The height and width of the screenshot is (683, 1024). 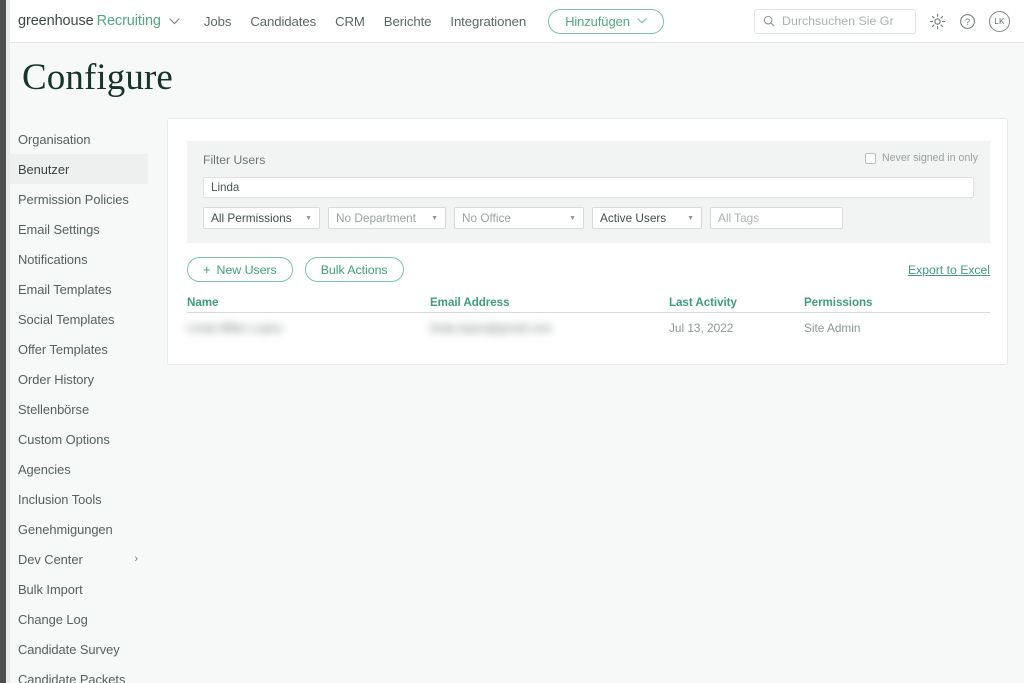 I want to click on cell-last-activity: Jul 13, 2022, so click(x=701, y=328).